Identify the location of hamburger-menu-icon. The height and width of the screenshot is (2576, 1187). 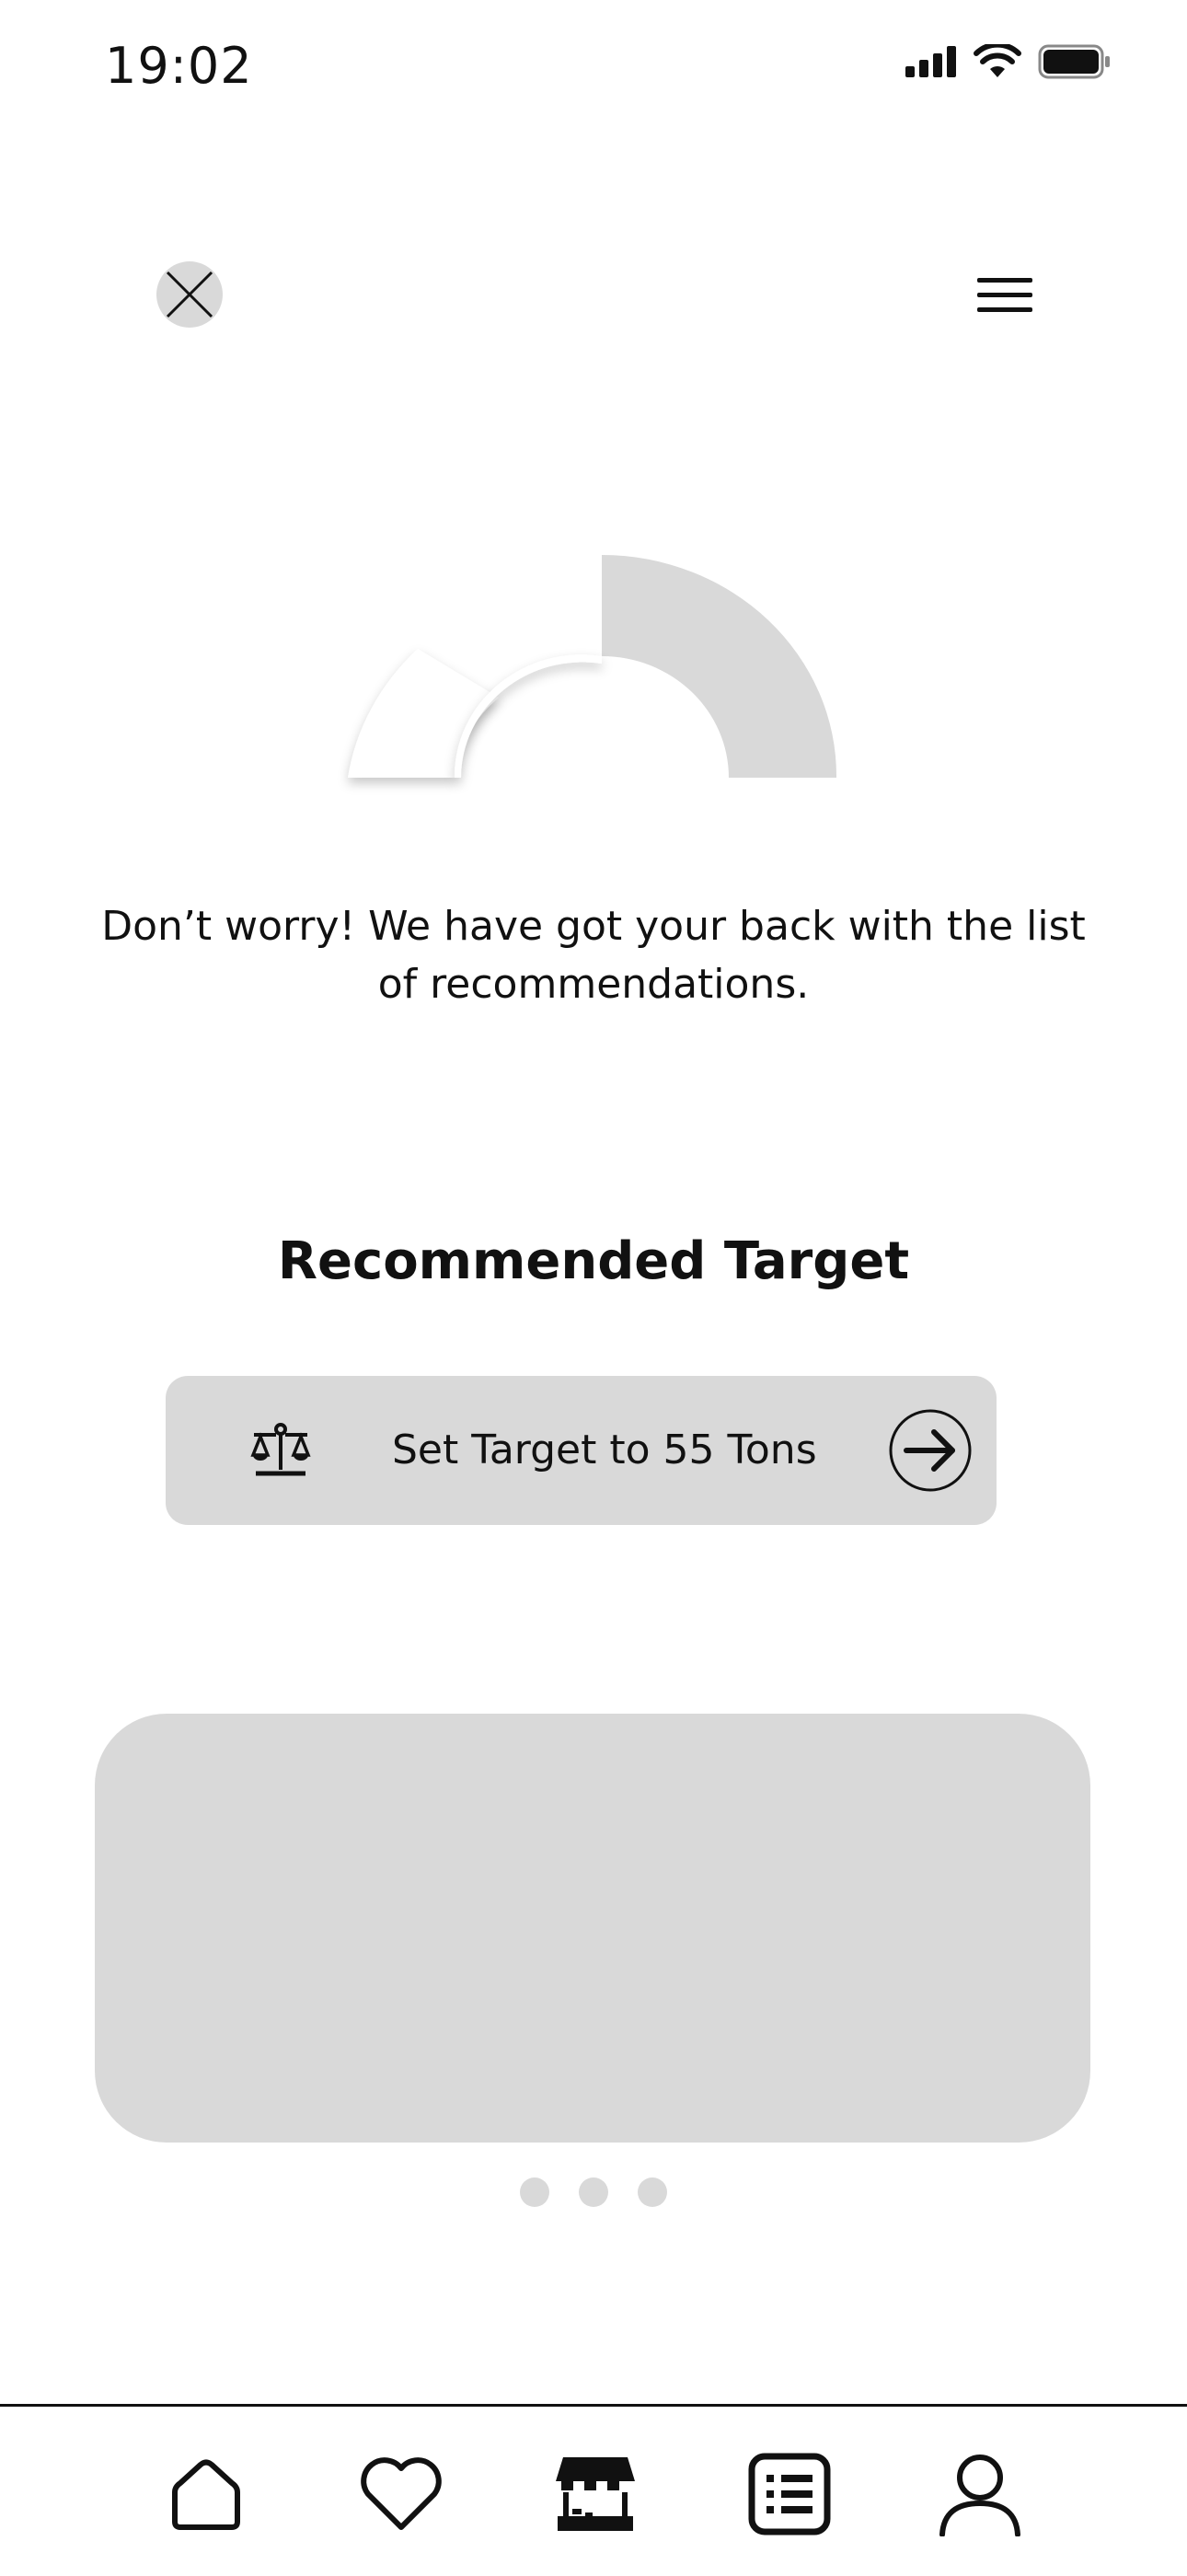
(1004, 295).